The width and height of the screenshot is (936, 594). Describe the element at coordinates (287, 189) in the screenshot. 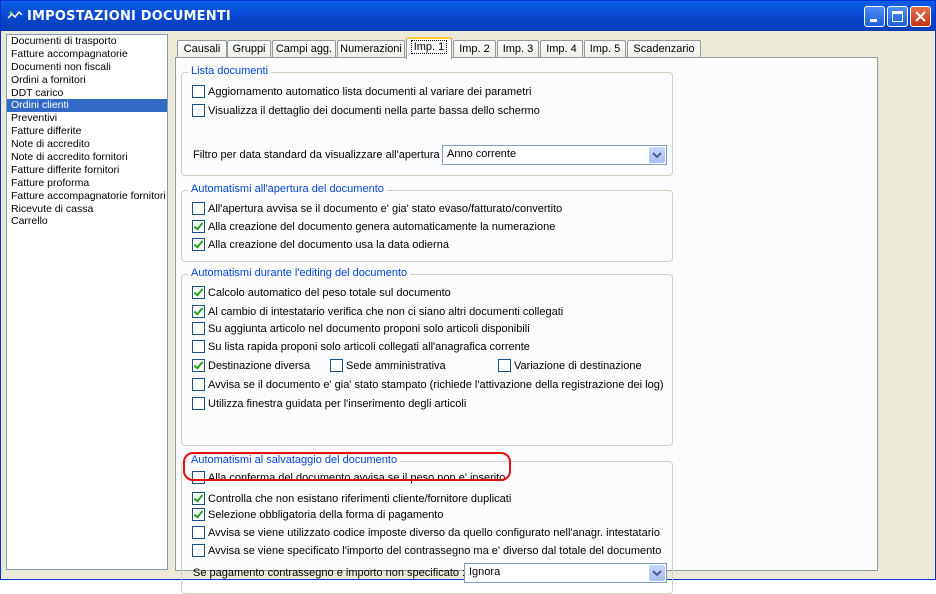

I see `group-title: Automatismi all'apertura del documento` at that location.